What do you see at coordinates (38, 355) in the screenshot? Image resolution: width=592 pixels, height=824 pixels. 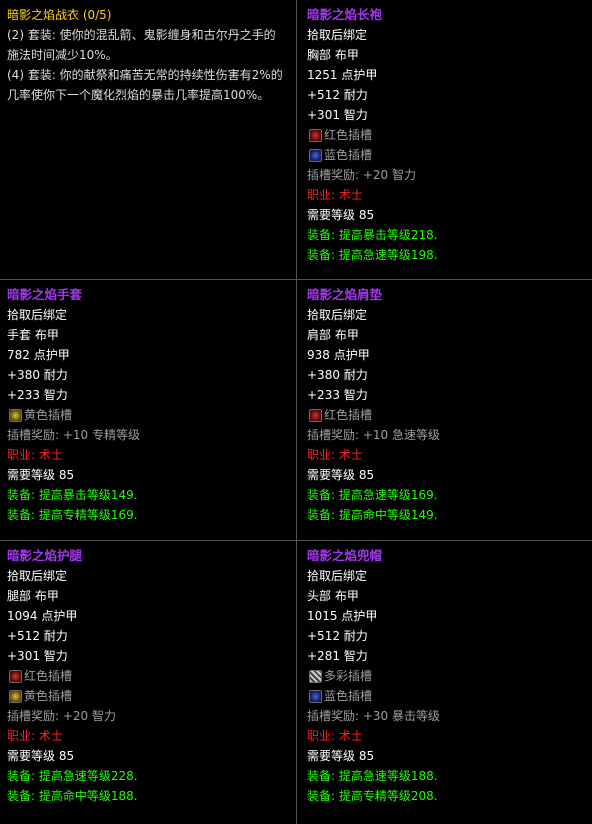 I see `armor-value: 782 点护甲` at bounding box center [38, 355].